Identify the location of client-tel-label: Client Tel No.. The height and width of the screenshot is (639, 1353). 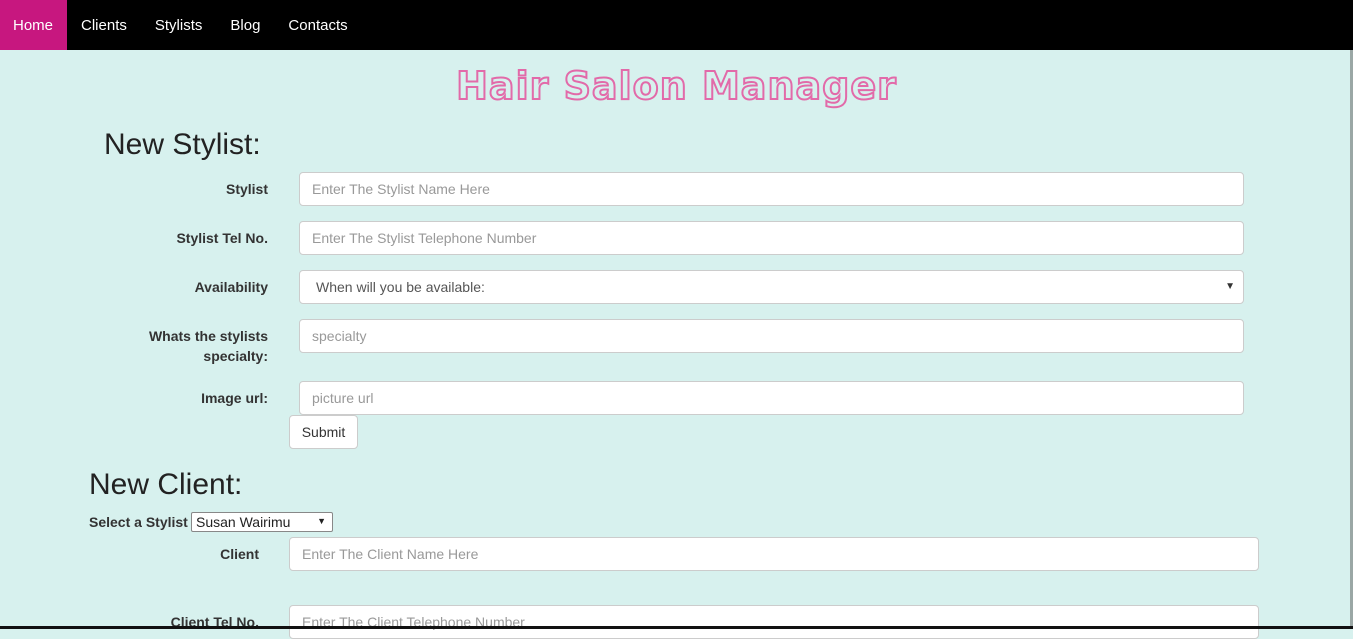
(214, 622).